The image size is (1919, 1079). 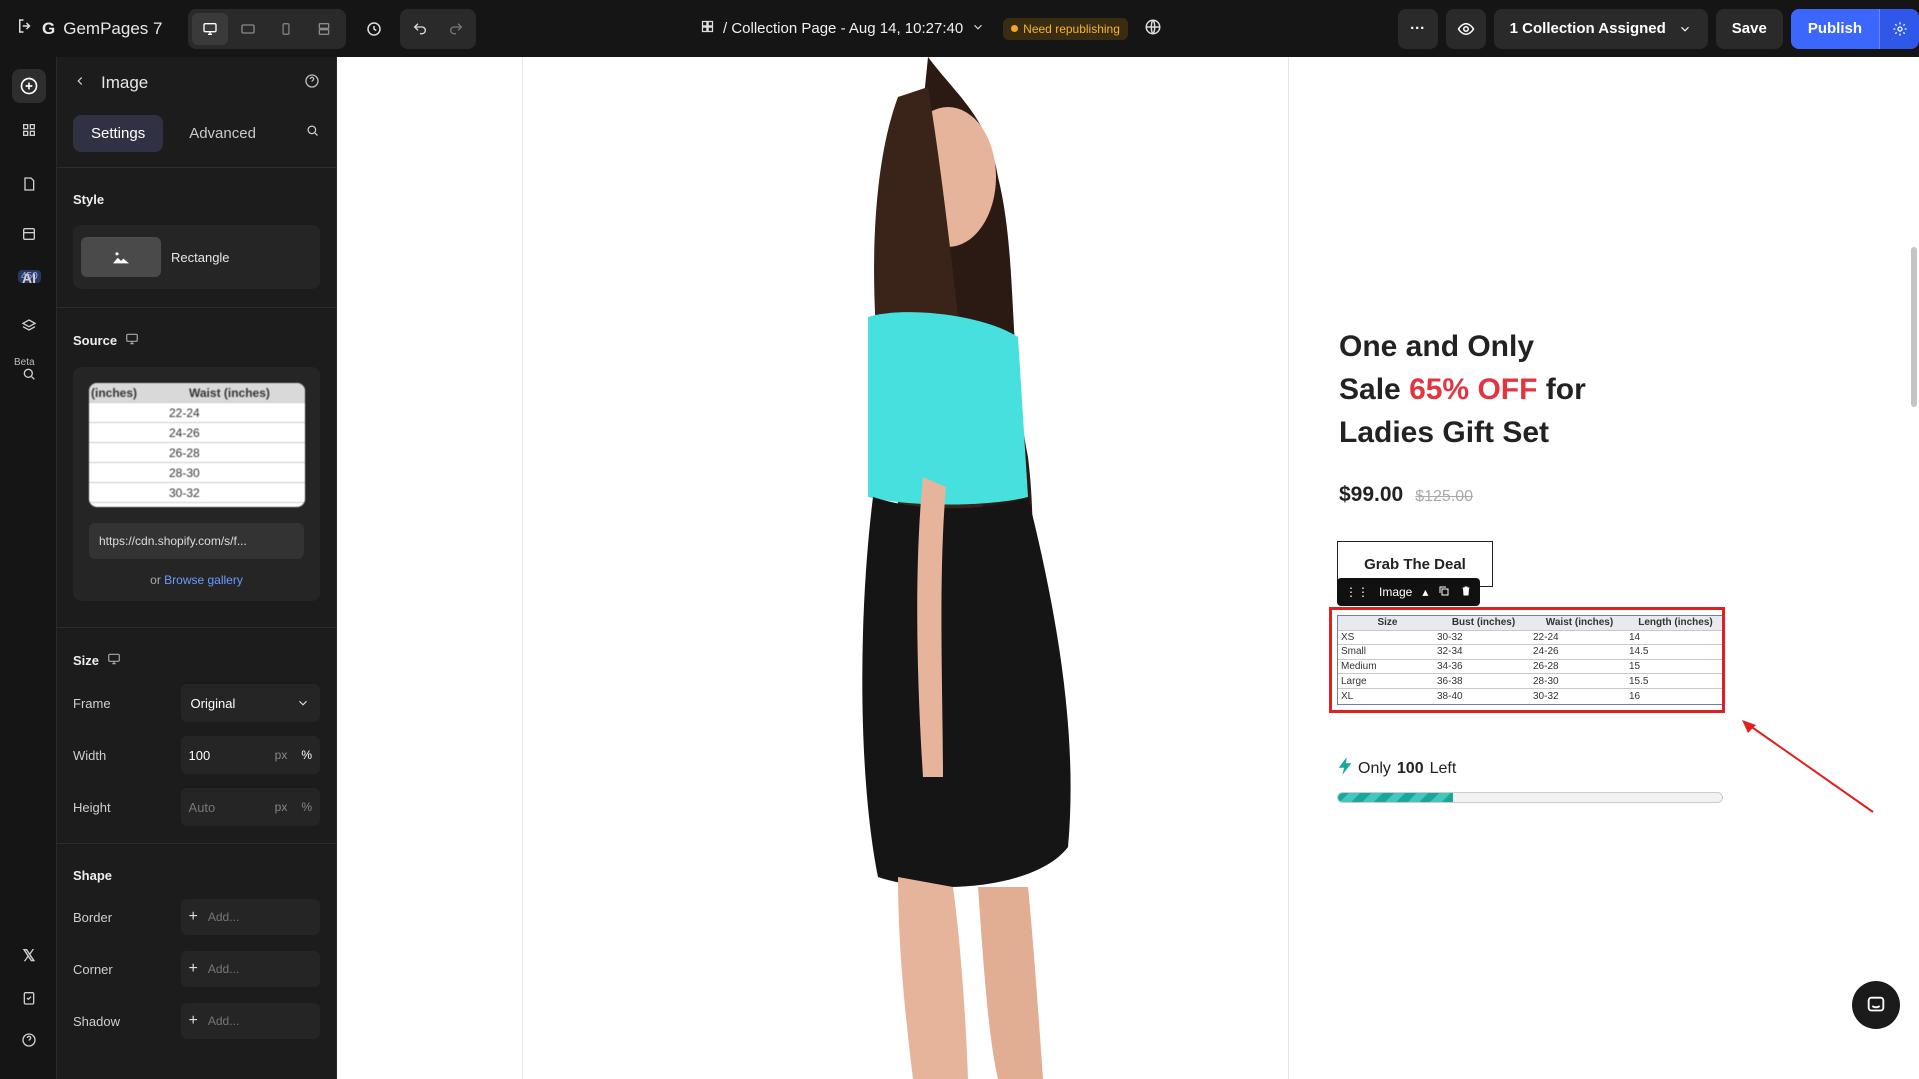 I want to click on page-title: / Collection Page - Aug 14, 10:27:40, so click(x=843, y=28).